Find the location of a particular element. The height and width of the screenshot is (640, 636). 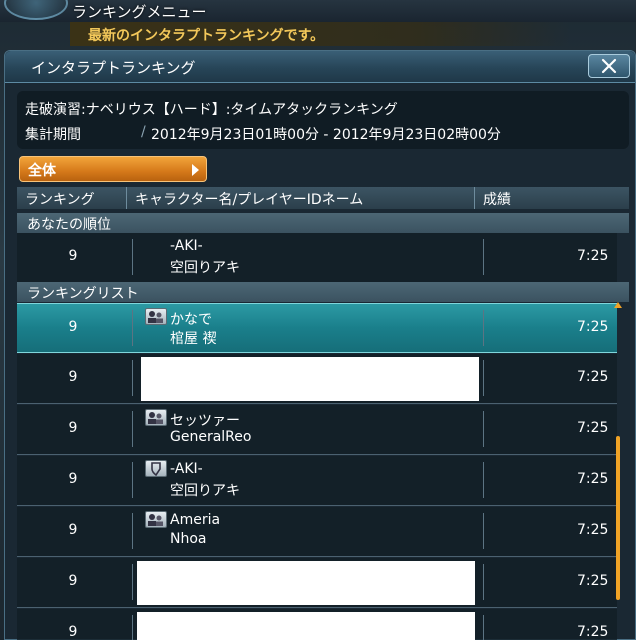

column-header-name: キャラクター名/プレイヤーIDネーム is located at coordinates (301, 198).